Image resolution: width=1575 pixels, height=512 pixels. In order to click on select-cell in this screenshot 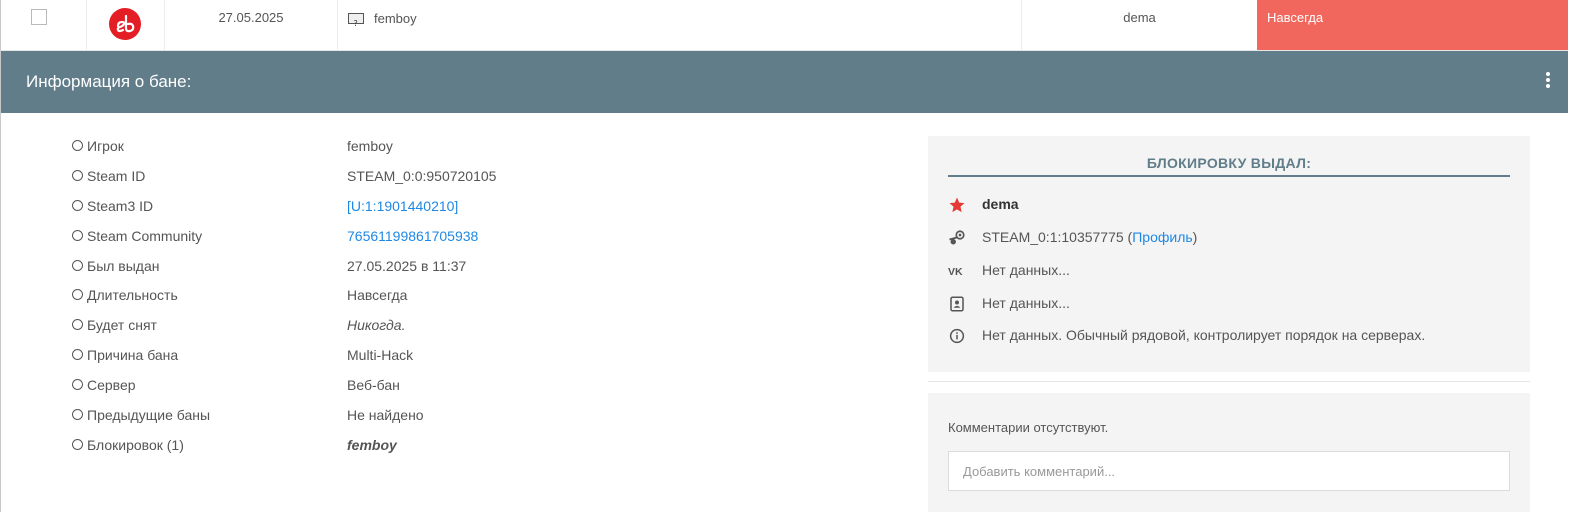, I will do `click(44, 25)`.